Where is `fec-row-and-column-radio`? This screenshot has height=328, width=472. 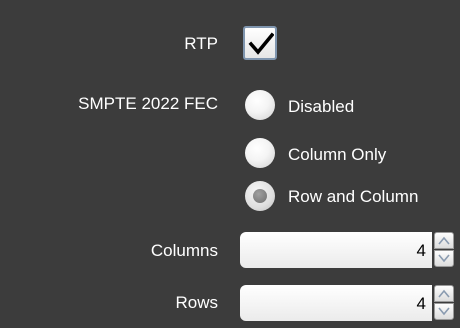
fec-row-and-column-radio is located at coordinates (260, 196).